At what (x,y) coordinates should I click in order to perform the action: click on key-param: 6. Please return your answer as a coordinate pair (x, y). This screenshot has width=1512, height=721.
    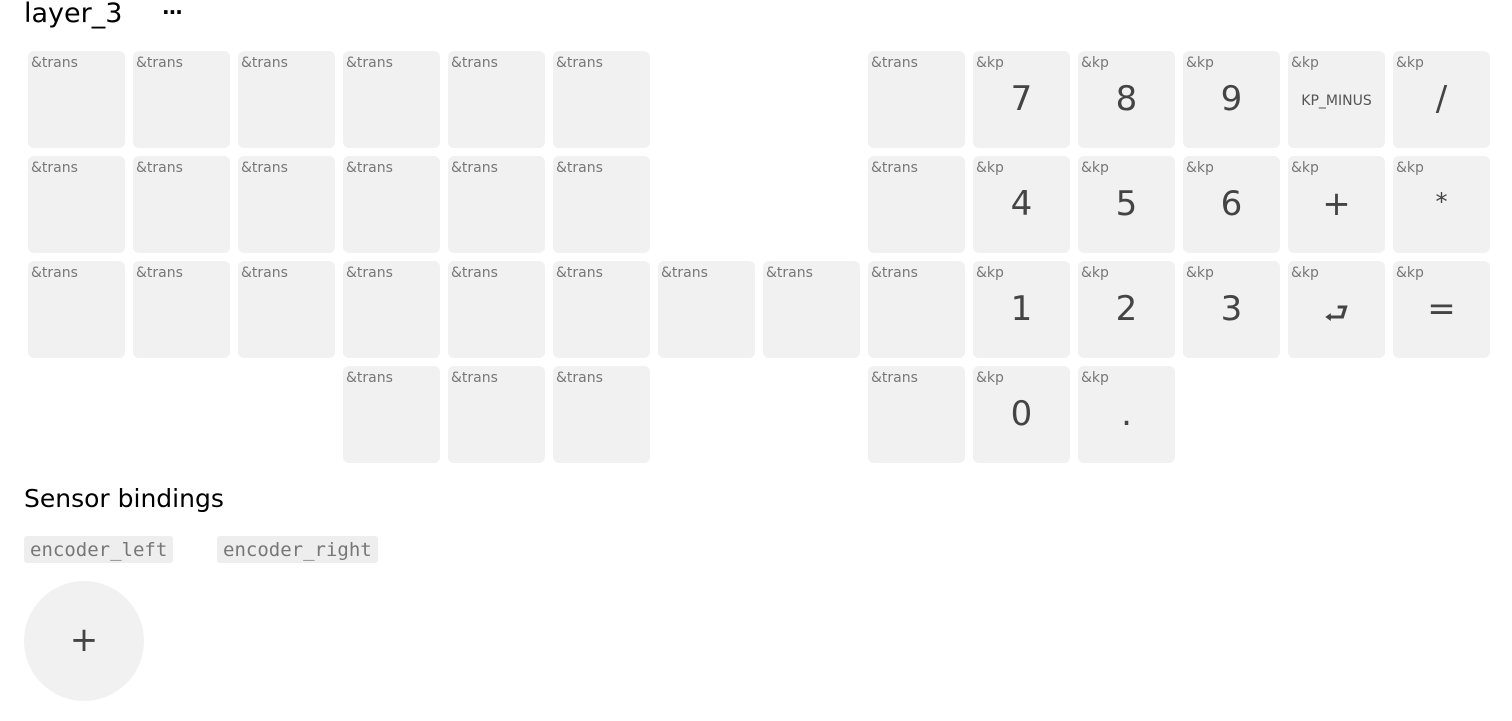
    Looking at the image, I should click on (1231, 204).